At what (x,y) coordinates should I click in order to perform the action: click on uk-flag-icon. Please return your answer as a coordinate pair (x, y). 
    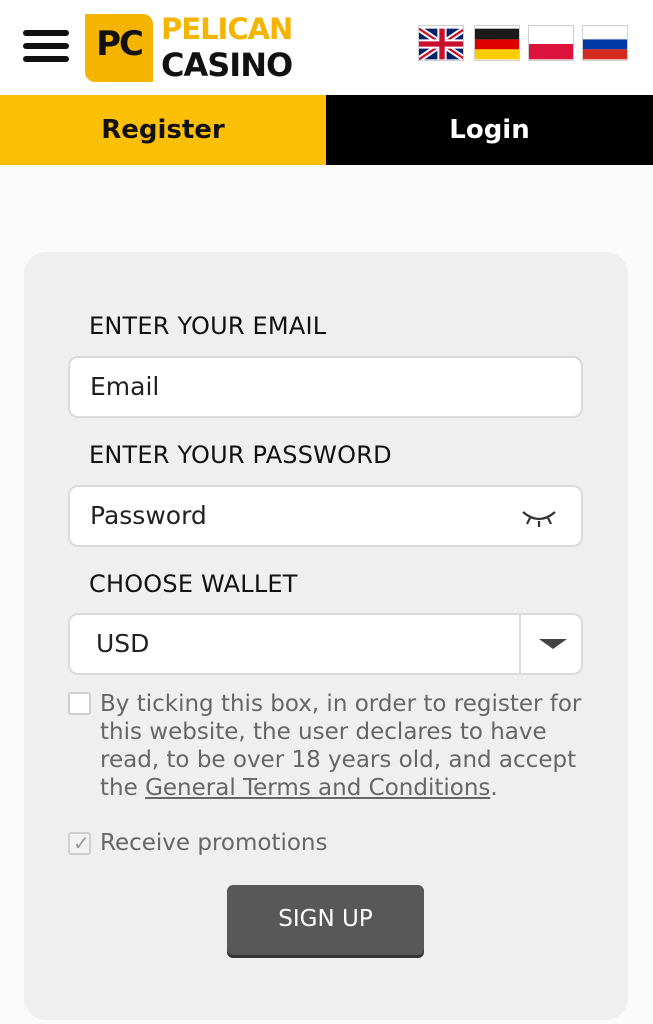
    Looking at the image, I should click on (441, 43).